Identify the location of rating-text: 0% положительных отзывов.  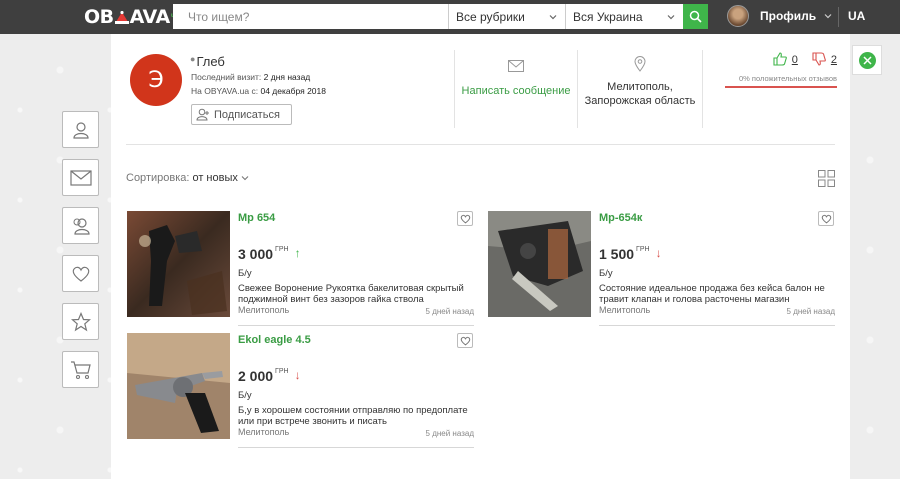
(788, 78).